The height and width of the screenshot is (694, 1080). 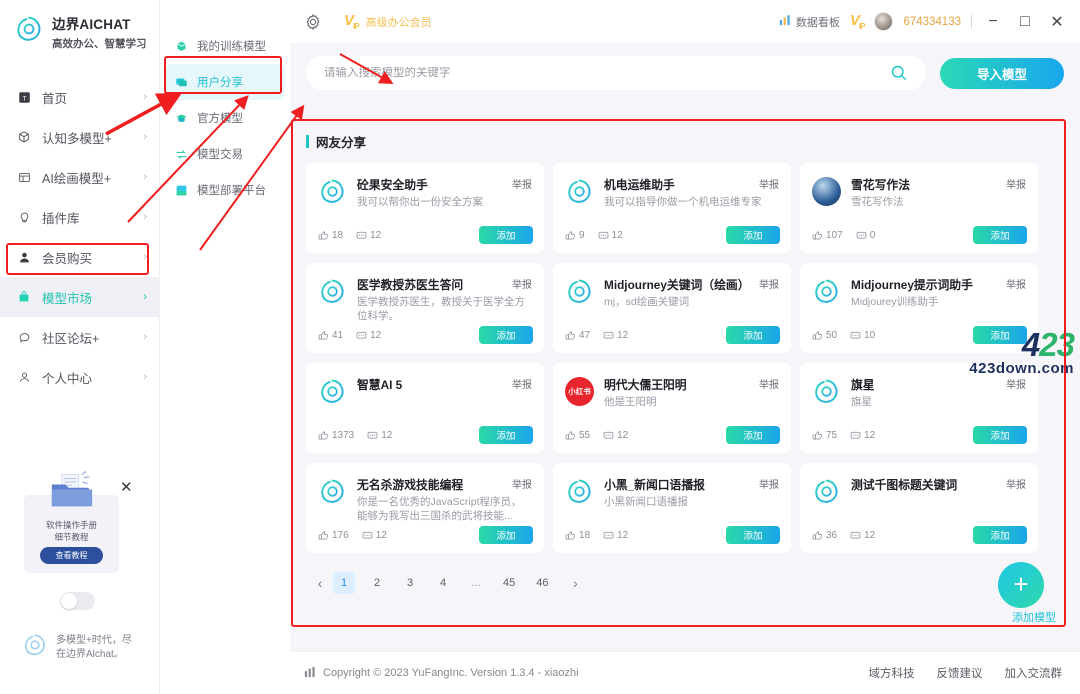 What do you see at coordinates (677, 285) in the screenshot?
I see `card-title: Midjourney关键词（绘画）` at bounding box center [677, 285].